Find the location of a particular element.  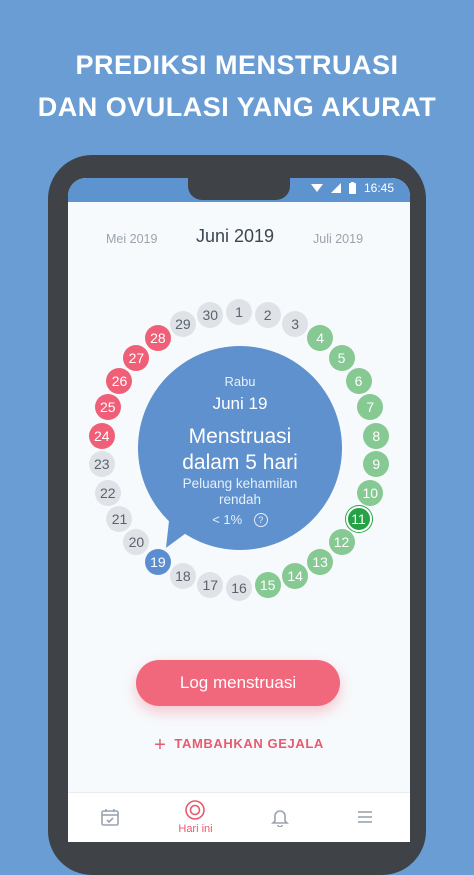

bubble-title-line-1: Menstruasi is located at coordinates (240, 436).